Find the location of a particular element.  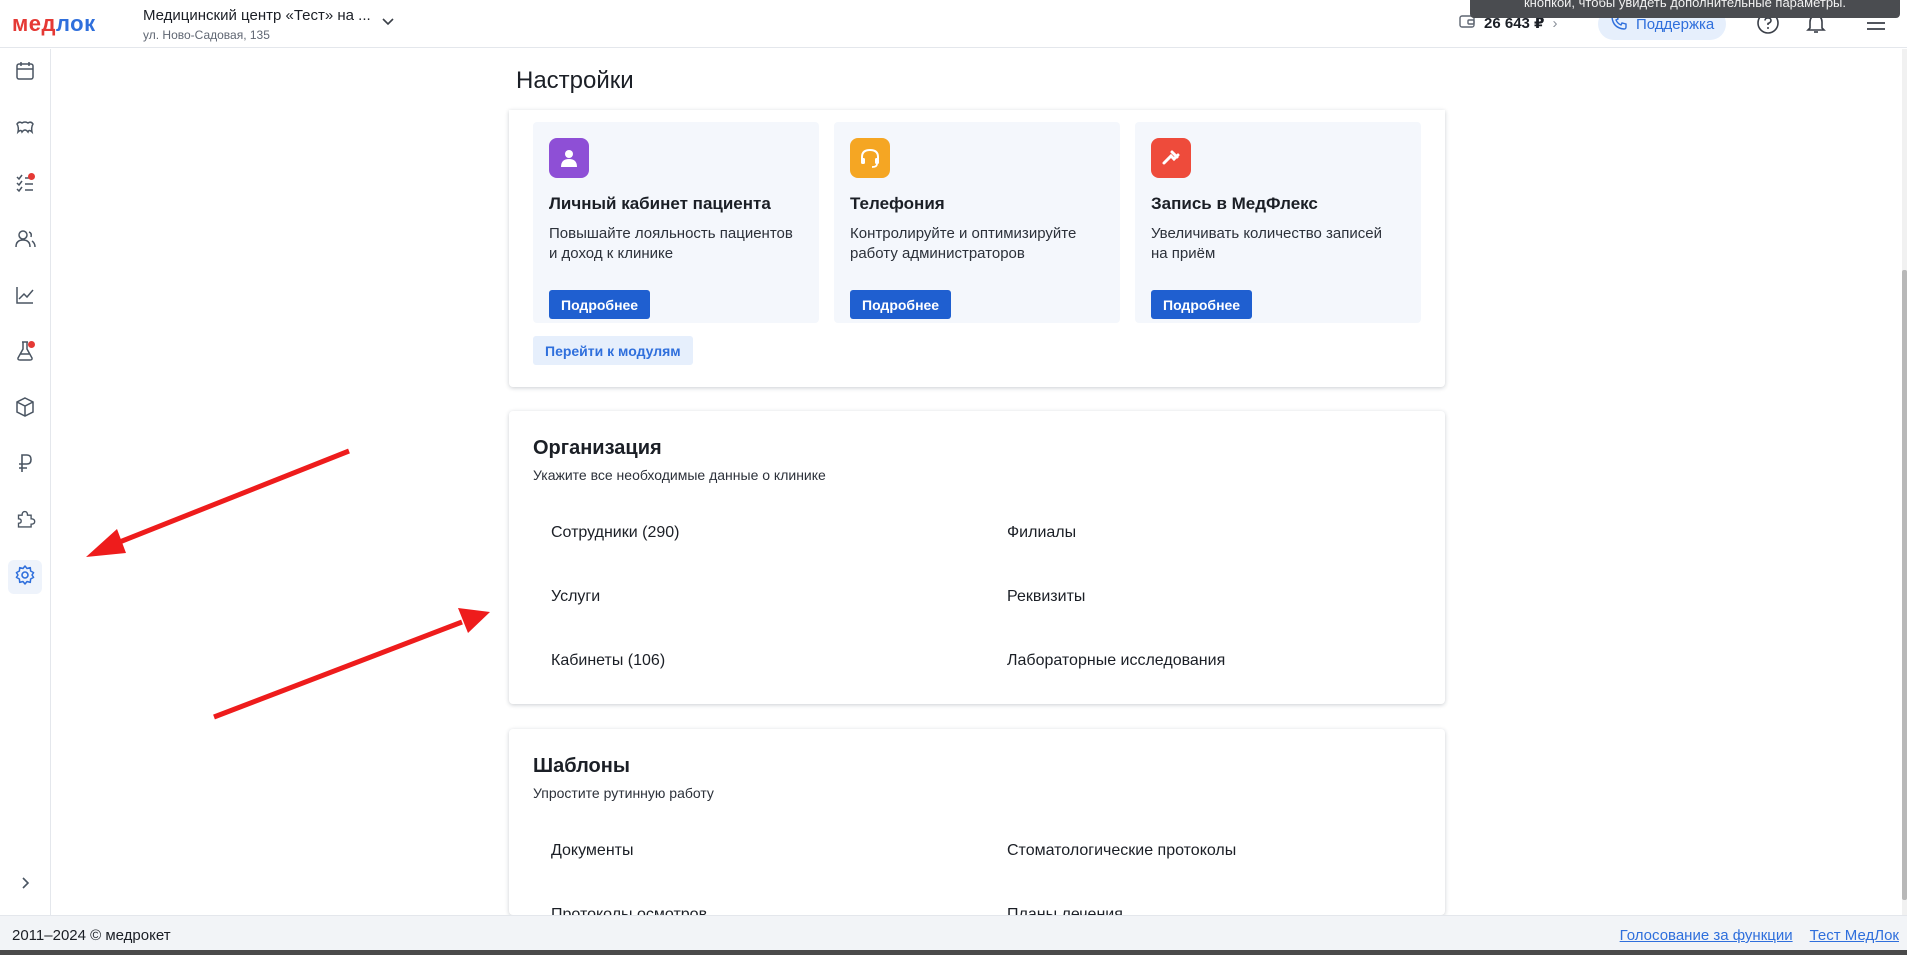

tooth-icon is located at coordinates (25, 129).